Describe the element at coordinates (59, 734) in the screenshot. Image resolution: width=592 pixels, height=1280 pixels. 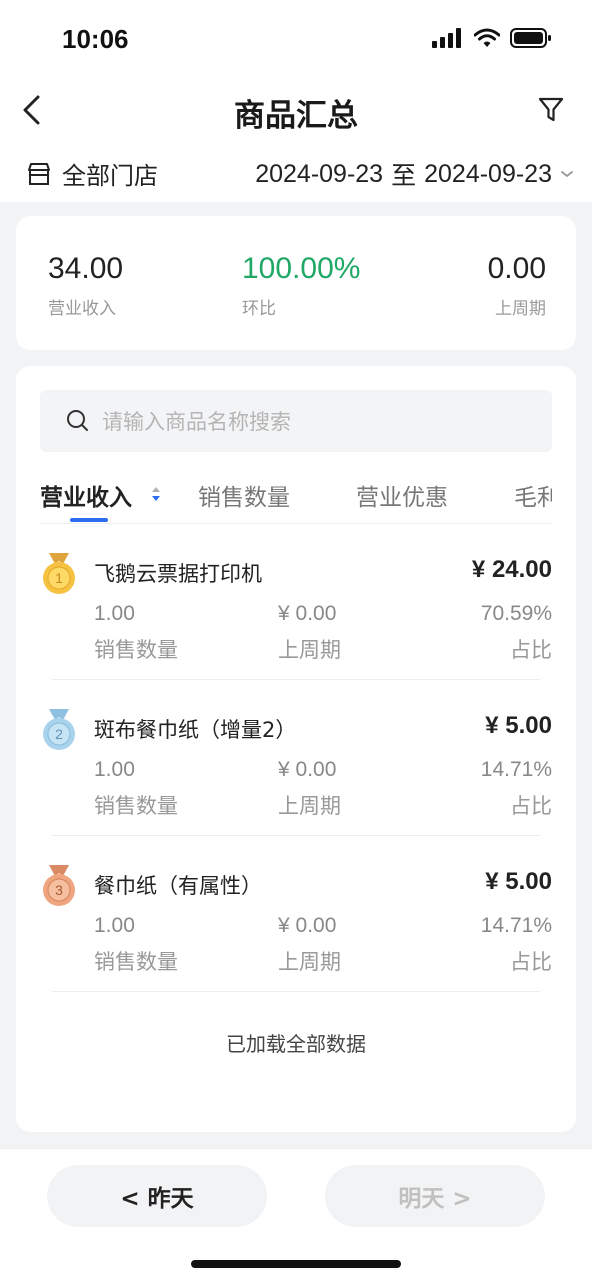
I see `medal-rank: 2` at that location.